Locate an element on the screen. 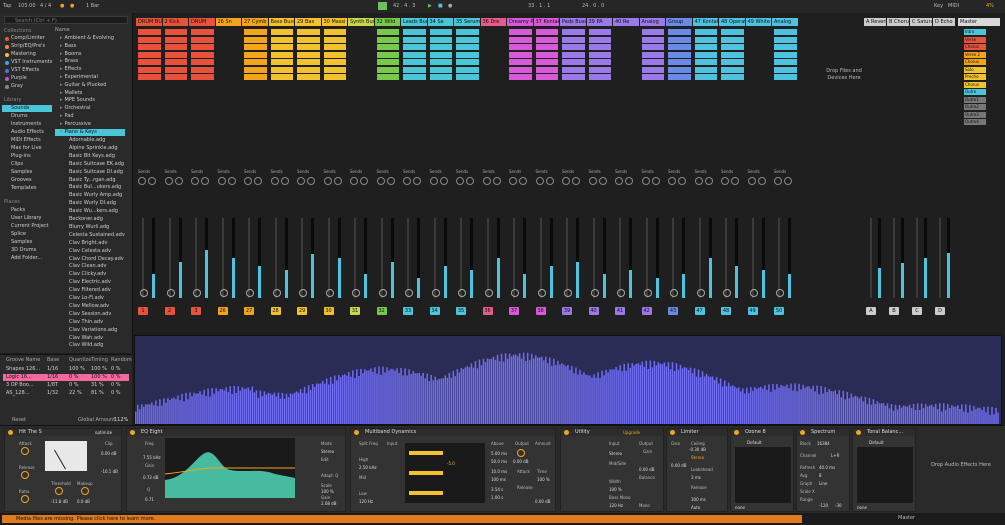 The image size is (1005, 525). preset-file: Basic Suitcase DI.adg is located at coordinates (90, 172).